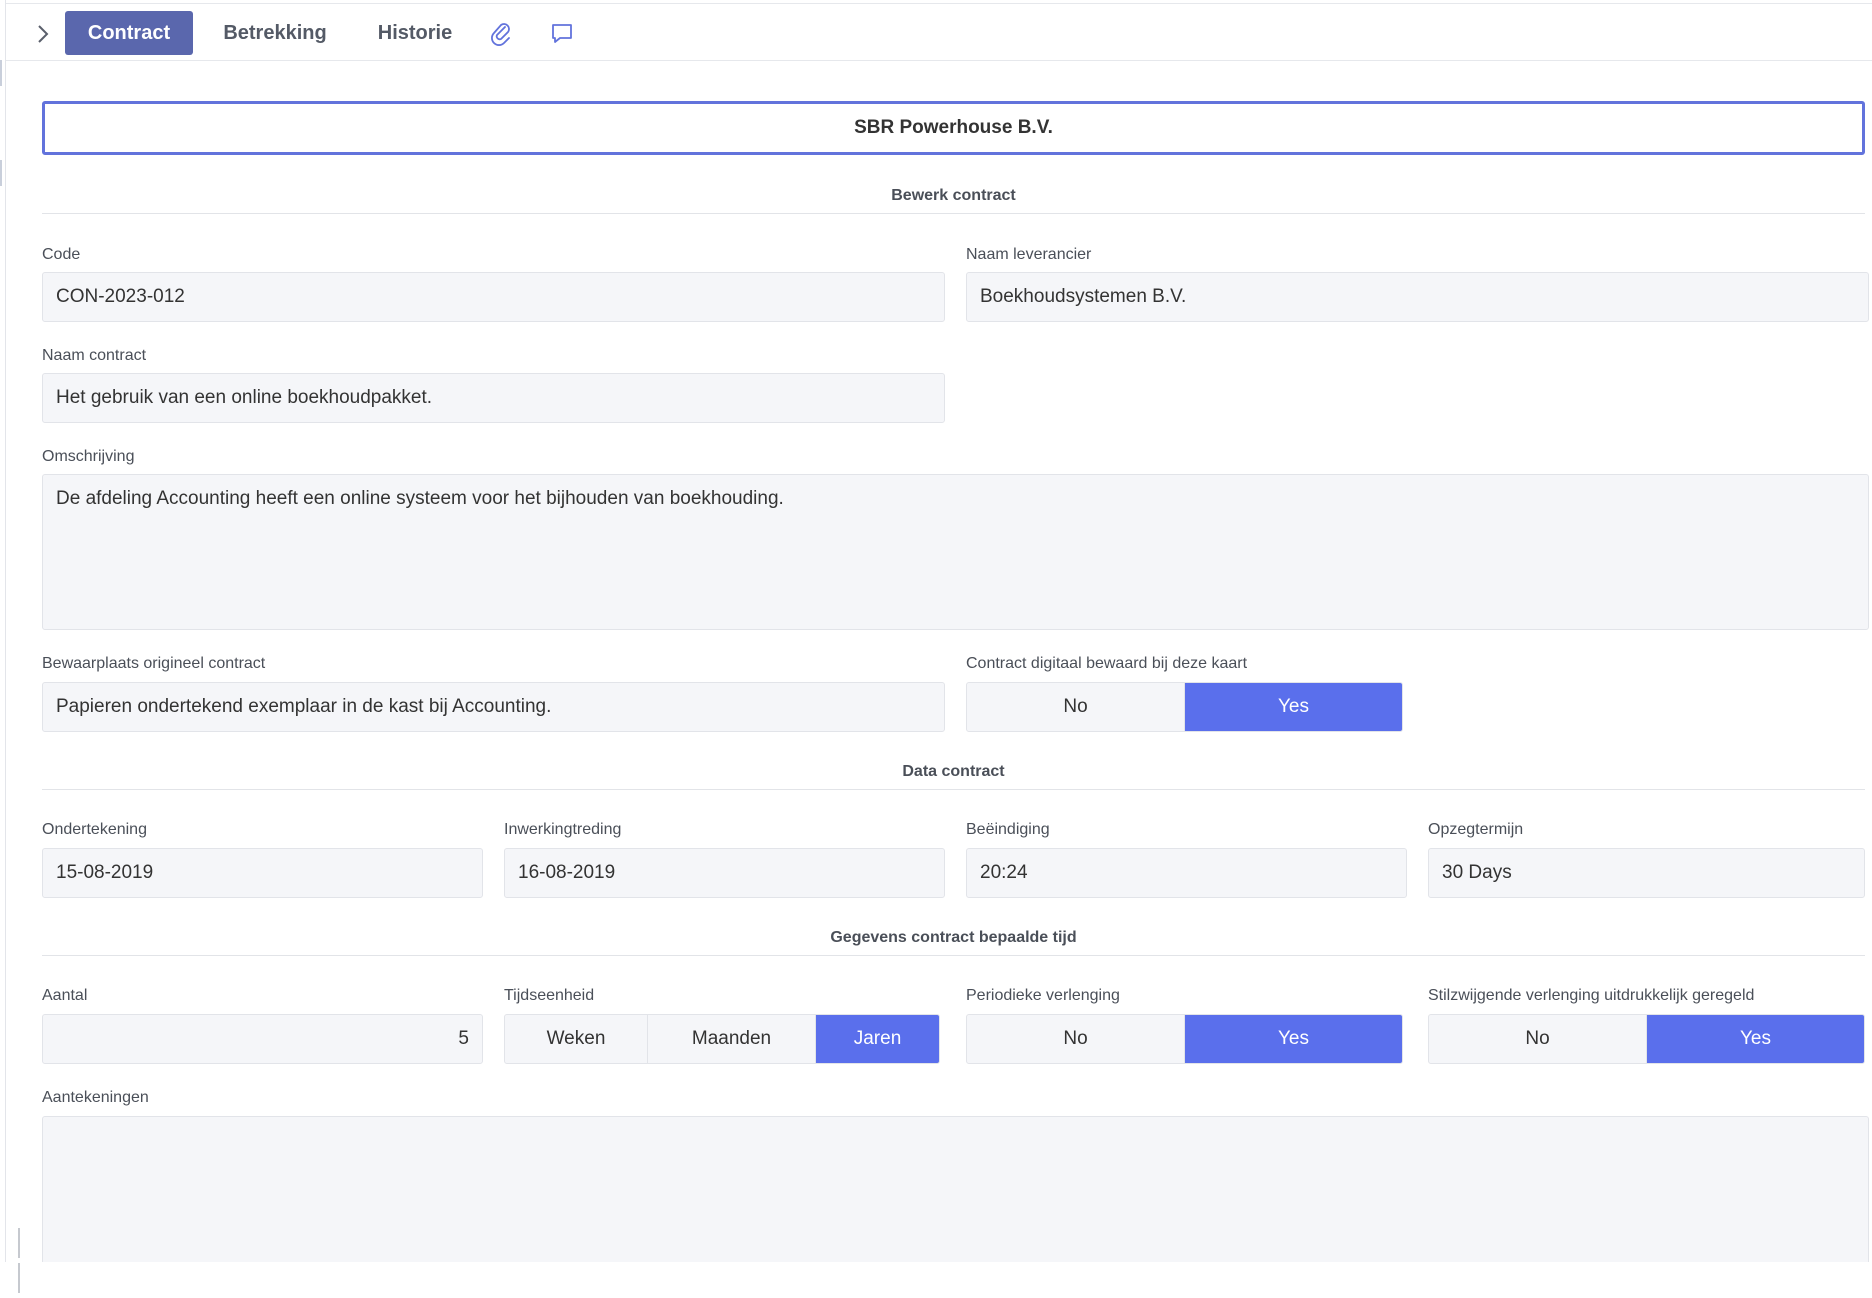  Describe the element at coordinates (953, 771) in the screenshot. I see `section-title-dates: Data contract` at that location.